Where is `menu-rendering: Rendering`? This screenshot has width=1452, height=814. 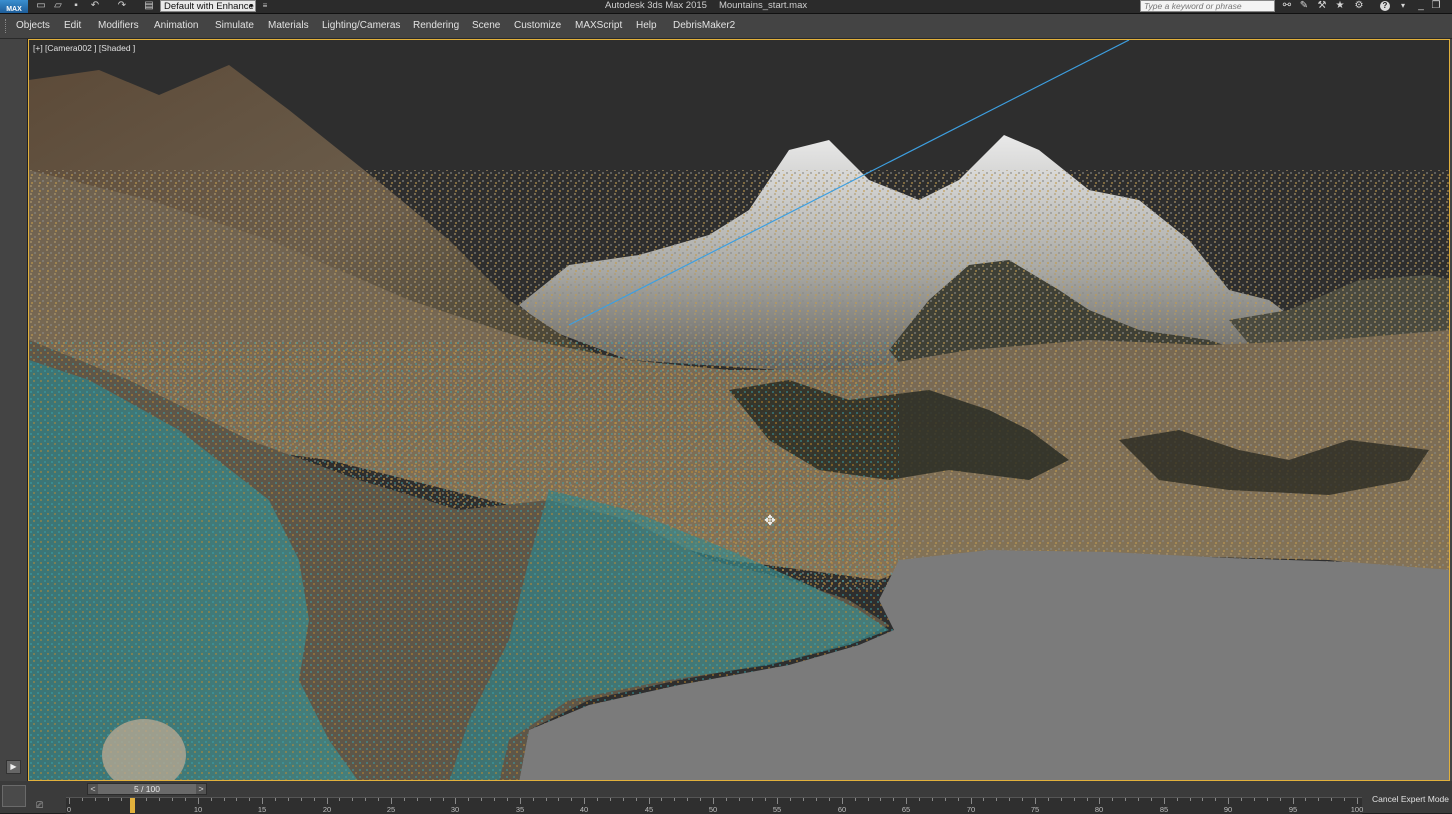
menu-rendering: Rendering is located at coordinates (436, 26).